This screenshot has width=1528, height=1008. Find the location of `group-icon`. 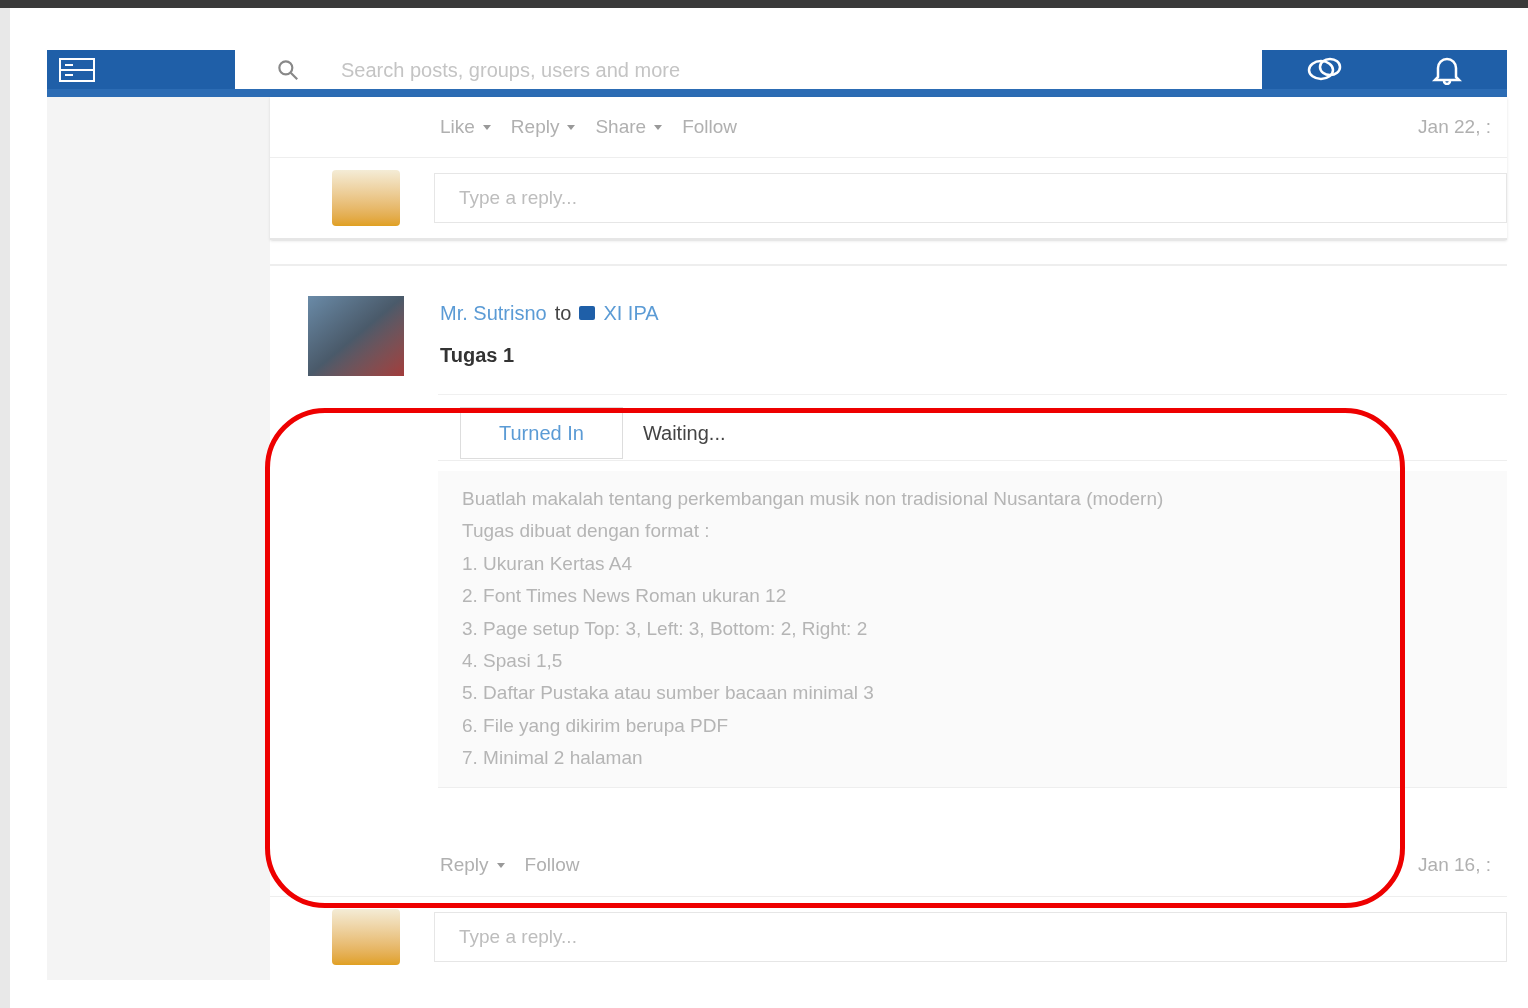

group-icon is located at coordinates (587, 313).